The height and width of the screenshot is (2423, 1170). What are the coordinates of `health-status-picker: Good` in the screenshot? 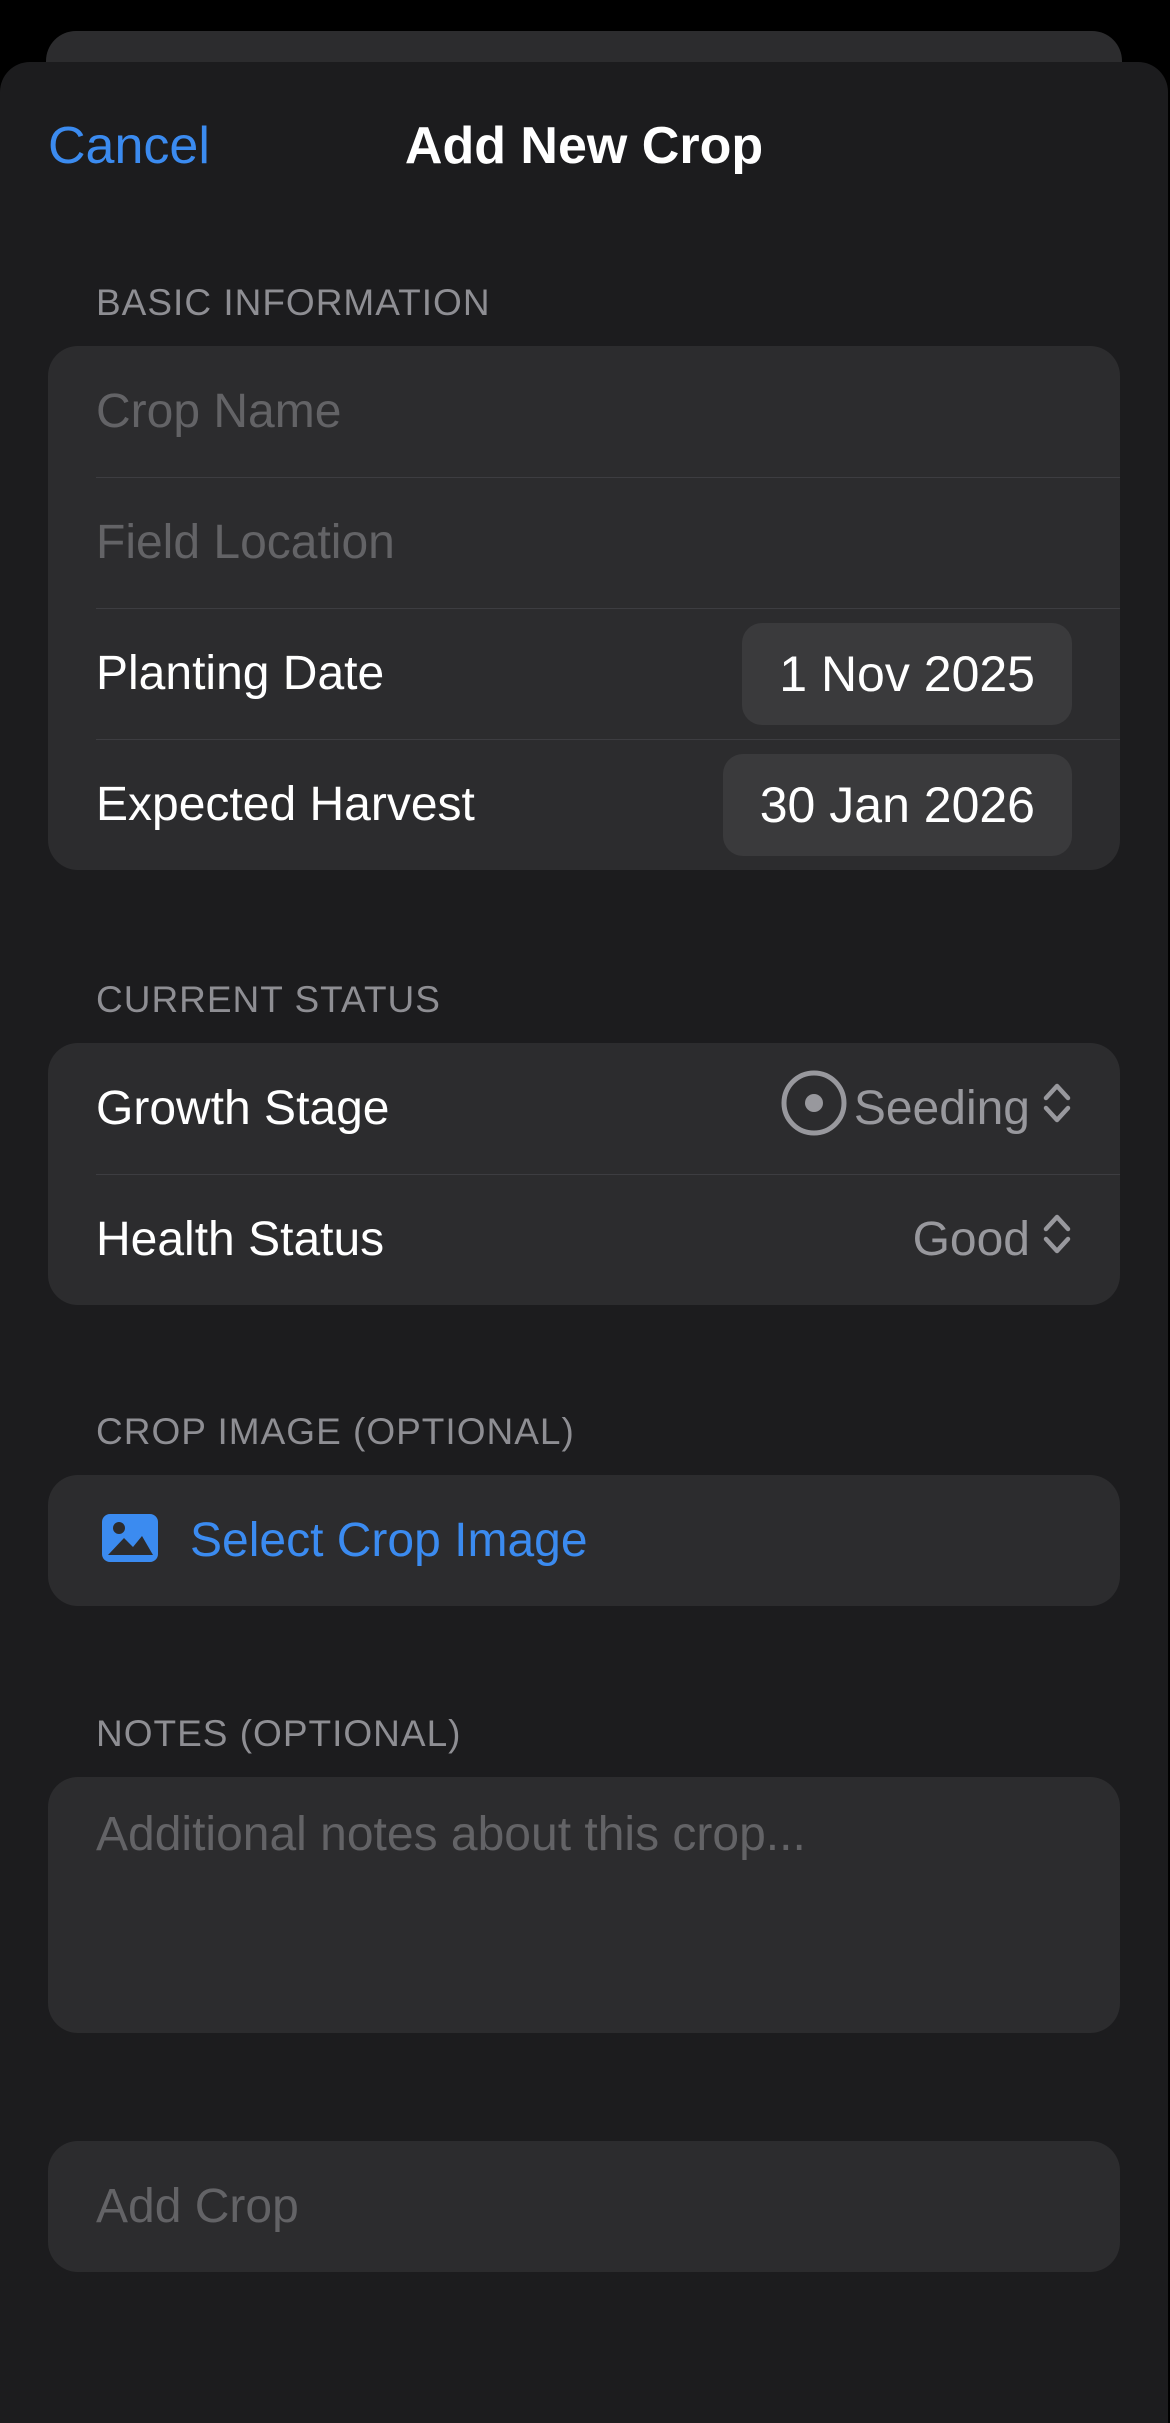 It's located at (992, 1240).